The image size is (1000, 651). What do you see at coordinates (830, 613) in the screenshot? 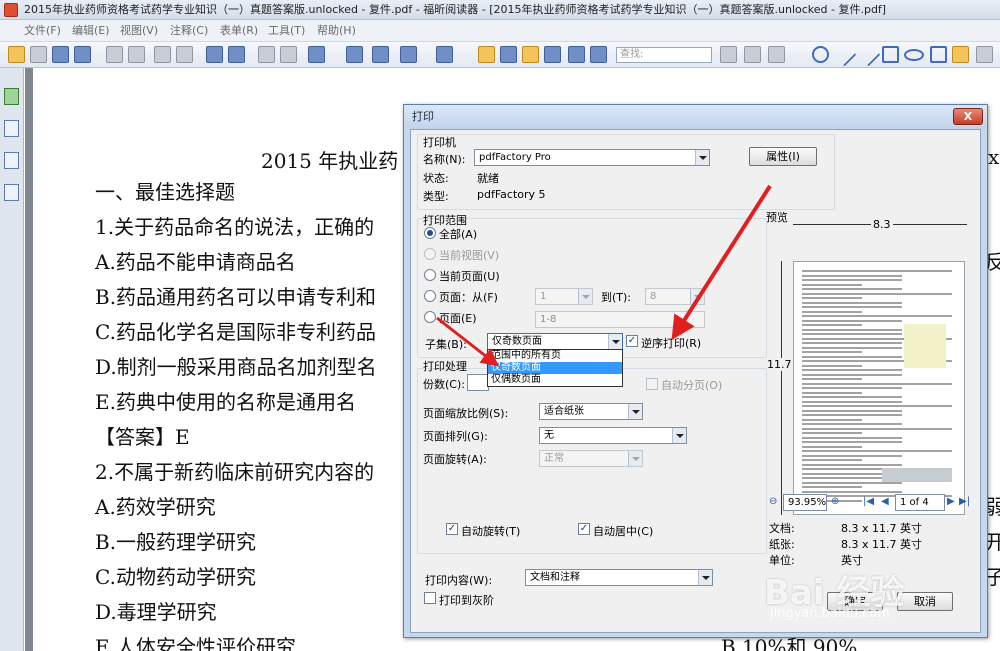
I see `baidu-watermark-url: jingyan.baidu.com` at bounding box center [830, 613].